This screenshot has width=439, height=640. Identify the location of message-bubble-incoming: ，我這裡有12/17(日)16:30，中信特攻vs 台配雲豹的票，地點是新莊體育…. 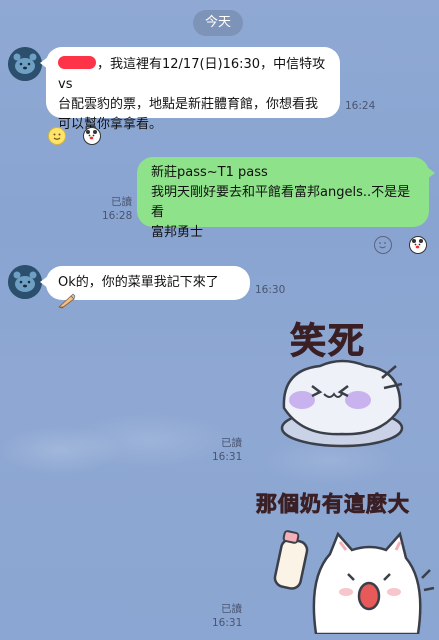
(190, 89).